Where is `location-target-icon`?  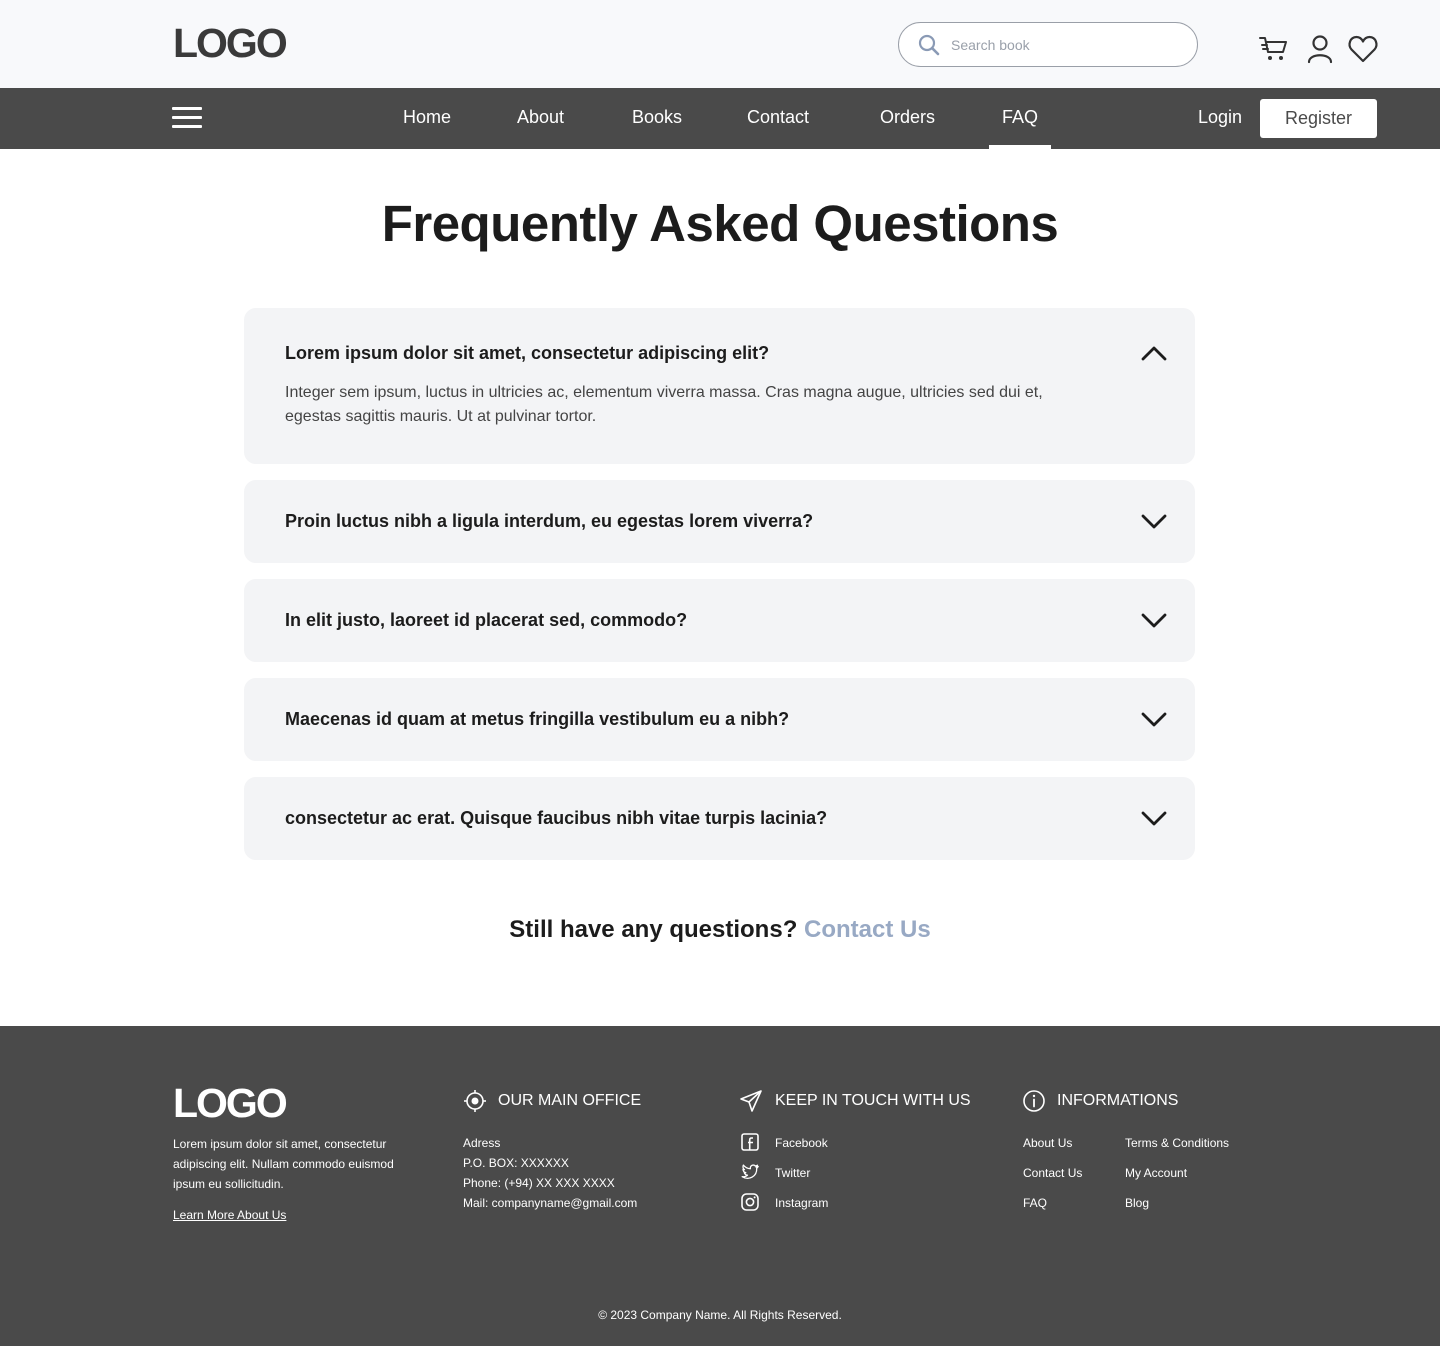 location-target-icon is located at coordinates (475, 1101).